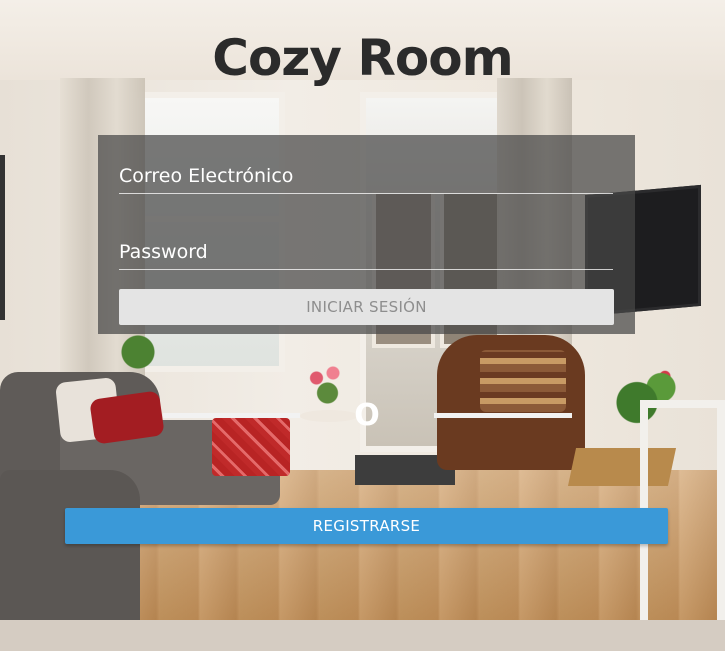 The width and height of the screenshot is (725, 651). Describe the element at coordinates (366, 307) in the screenshot. I see `login-button: INICIAR SESIÓN` at that location.